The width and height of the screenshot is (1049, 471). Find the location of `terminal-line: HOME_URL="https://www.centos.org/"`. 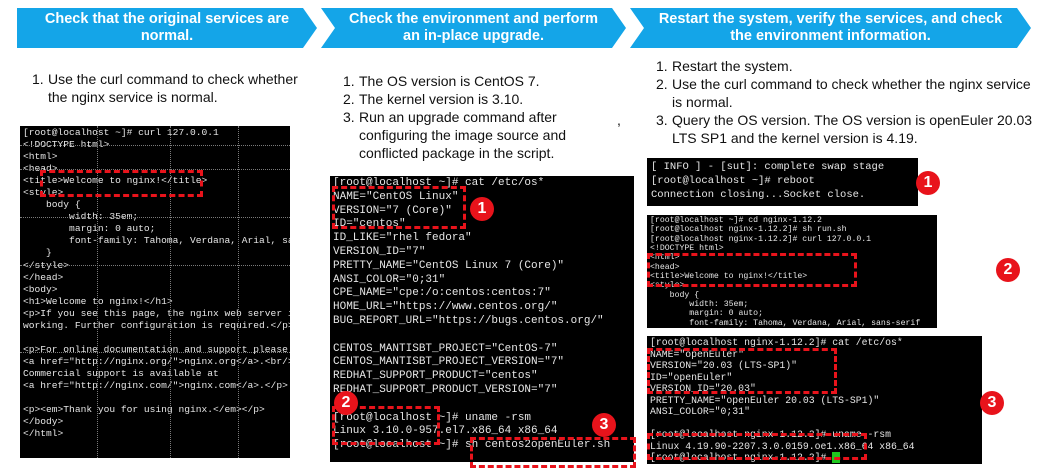

terminal-line: HOME_URL="https://www.centos.org/" is located at coordinates (445, 307).